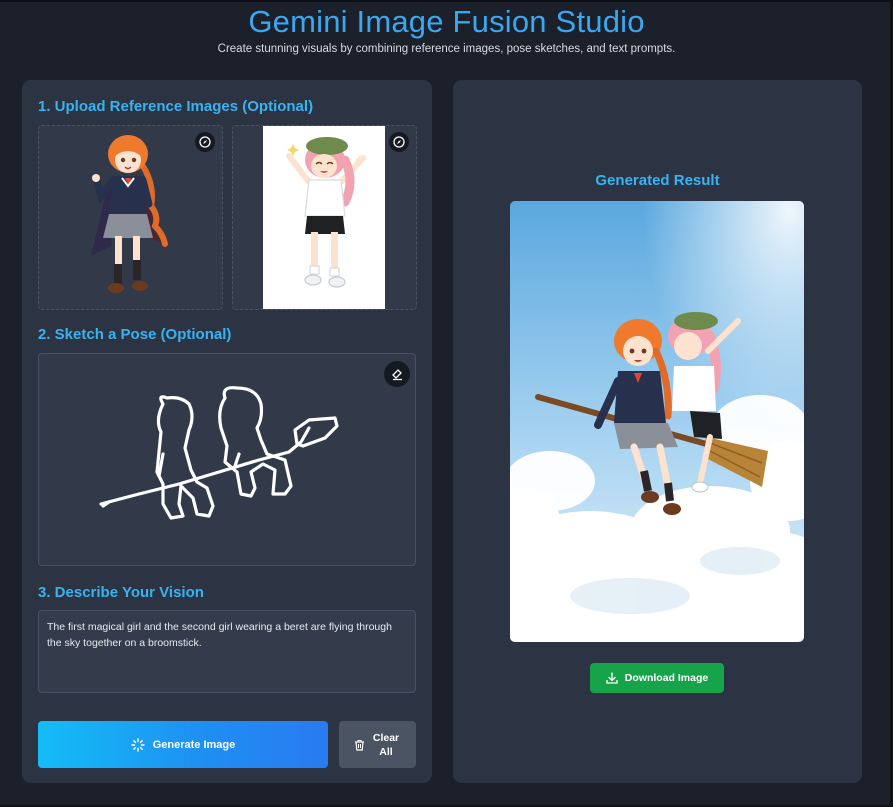 This screenshot has height=807, width=893. I want to click on upload-section-title: 1. Upload Reference Images (Optional), so click(176, 106).